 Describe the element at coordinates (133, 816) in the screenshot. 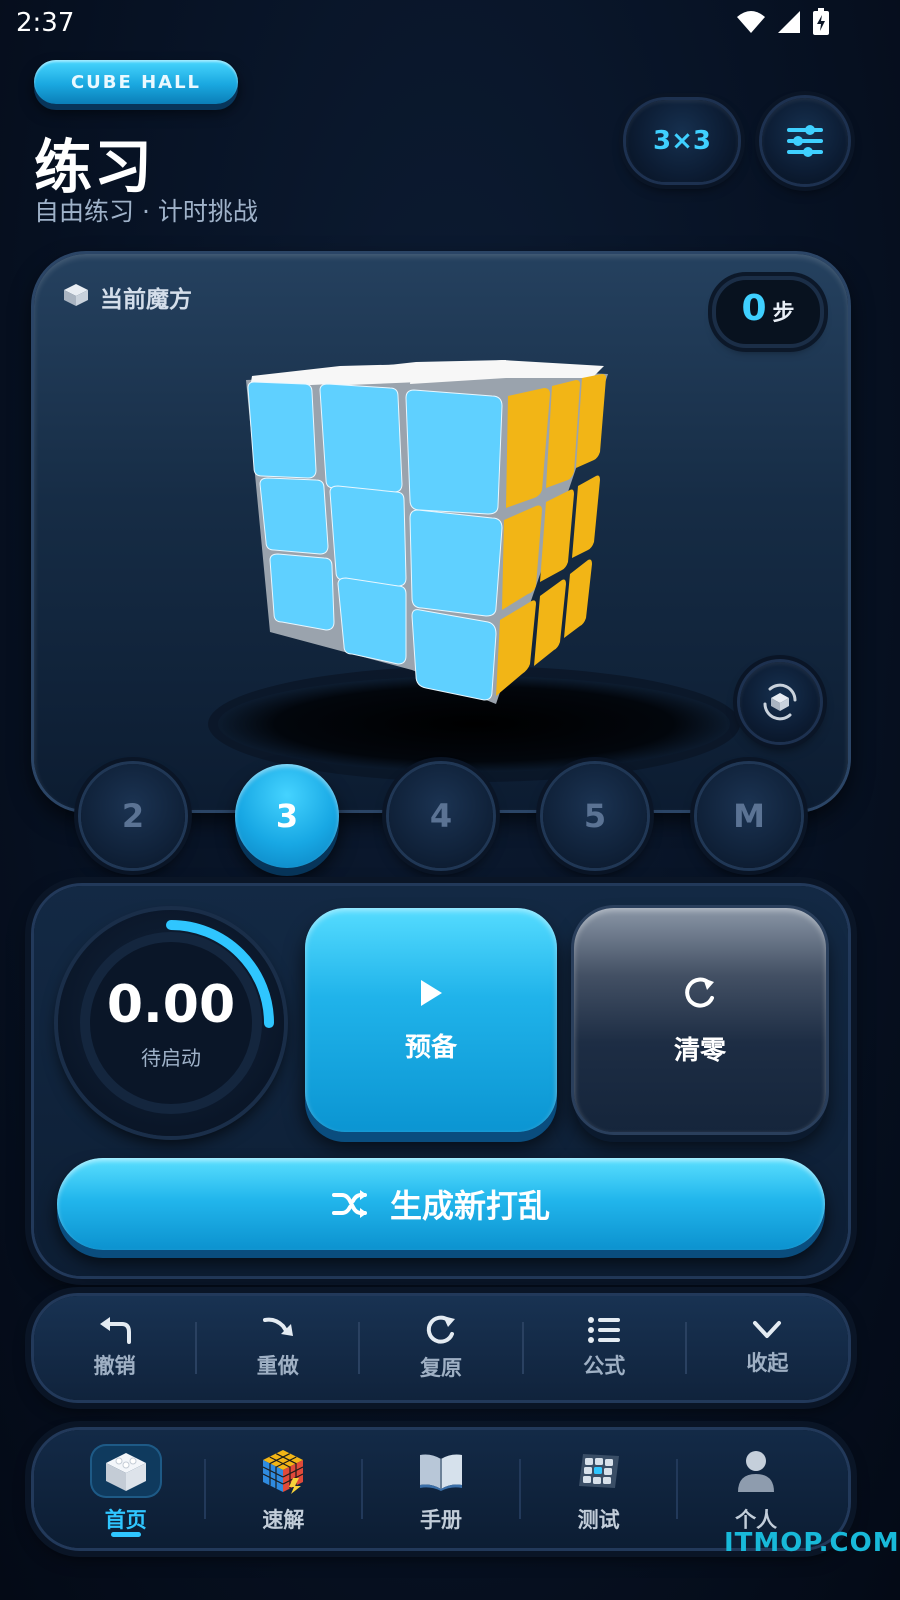

I see `order-button-2: 2` at that location.